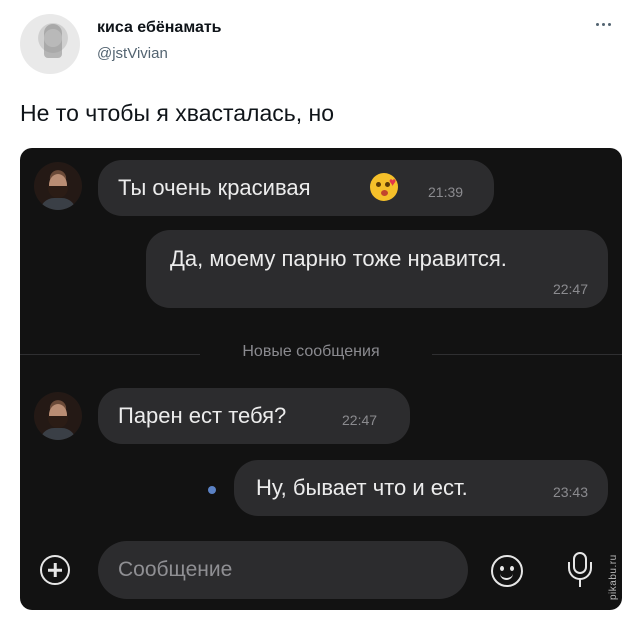  What do you see at coordinates (507, 571) in the screenshot?
I see `smile-icon` at bounding box center [507, 571].